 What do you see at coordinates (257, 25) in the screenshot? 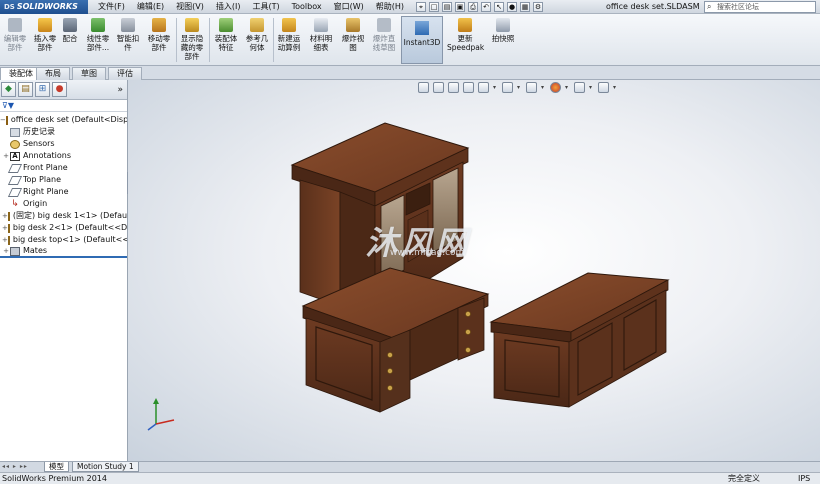
I see `reference-geometry-icon` at bounding box center [257, 25].